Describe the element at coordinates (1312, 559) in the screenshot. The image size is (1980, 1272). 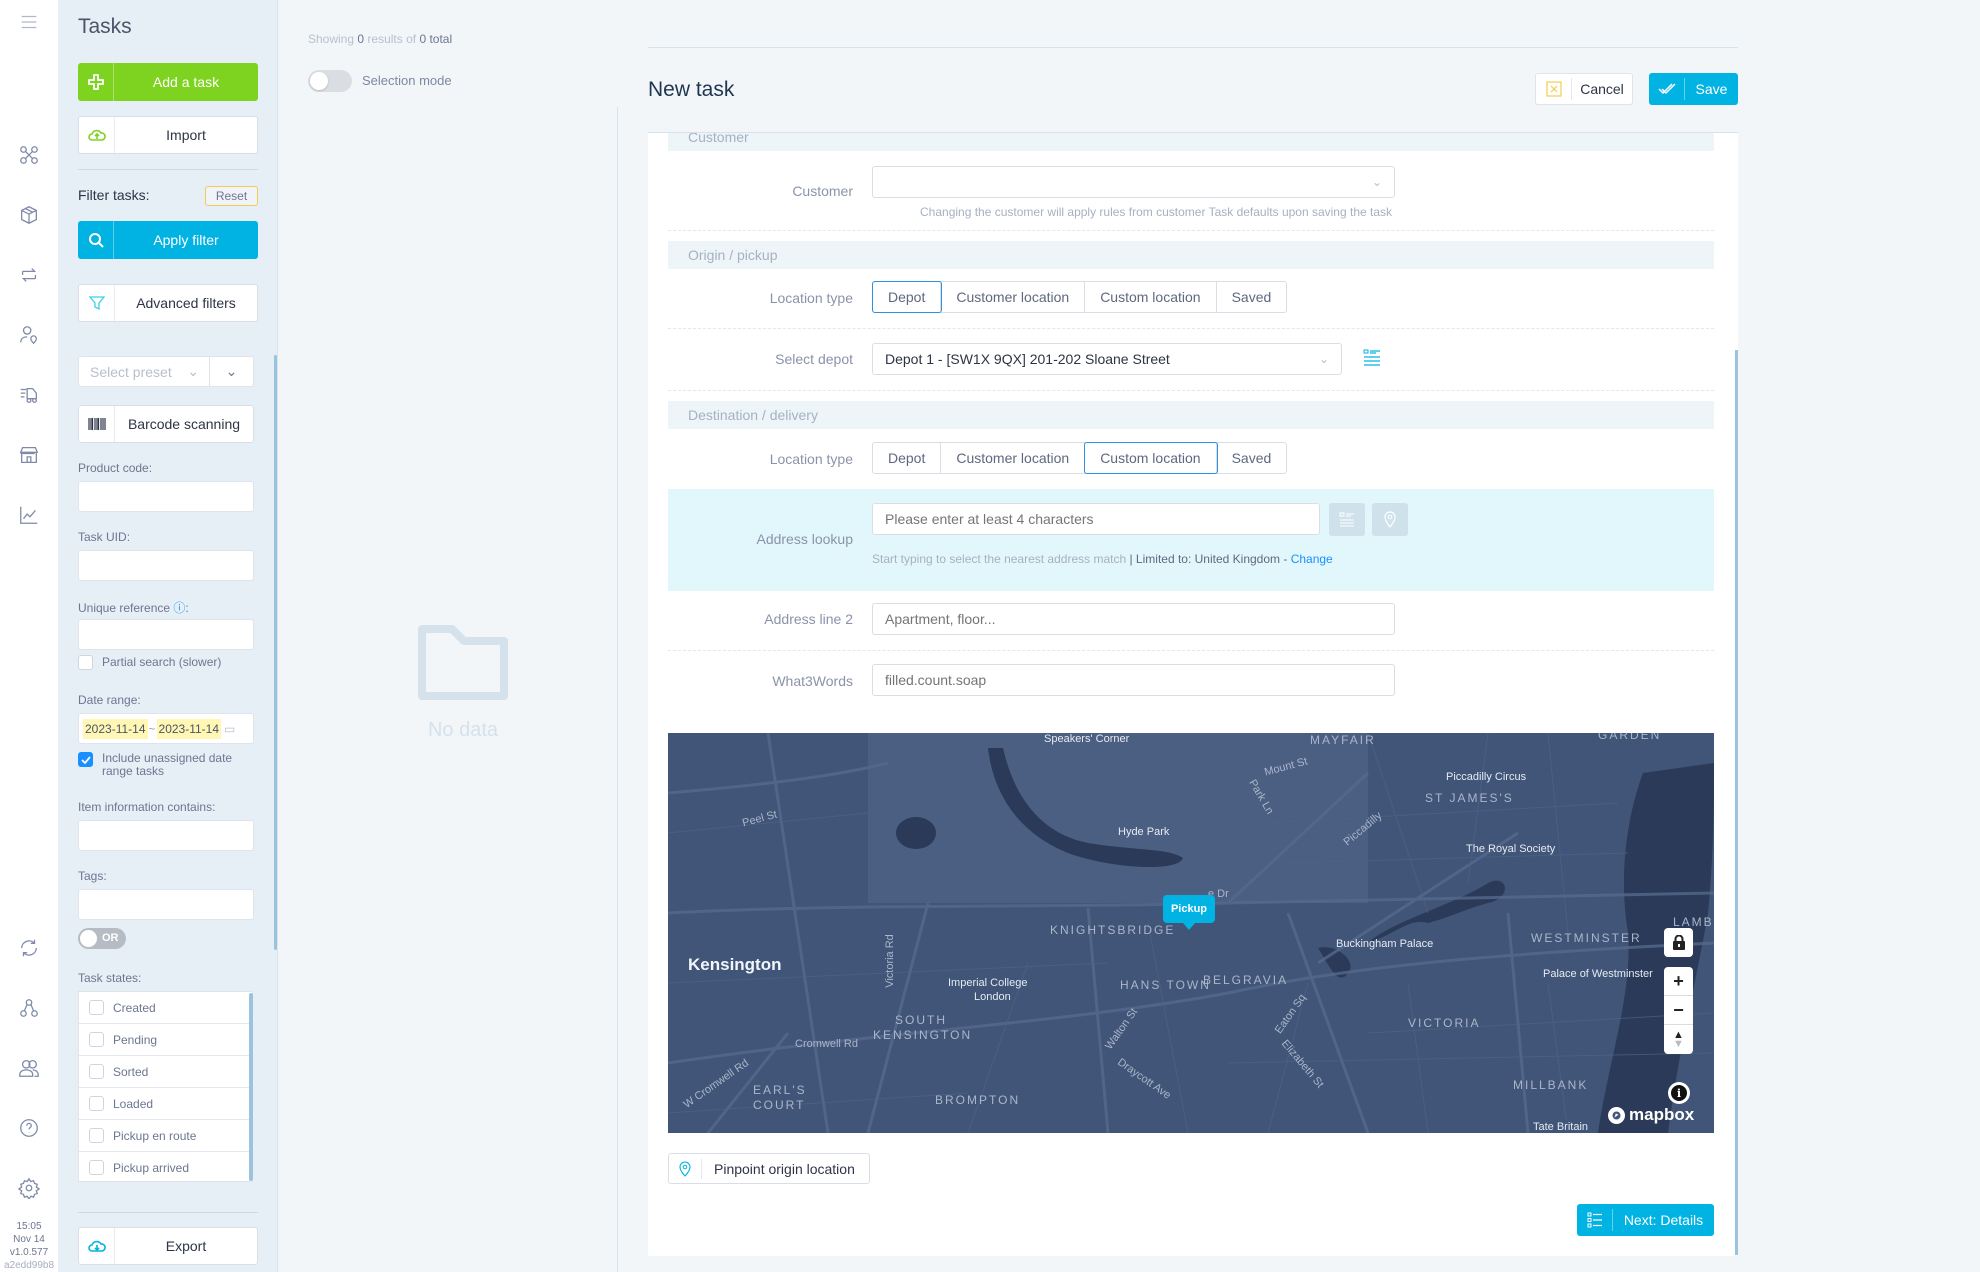
I see `change-country-link: Change` at that location.